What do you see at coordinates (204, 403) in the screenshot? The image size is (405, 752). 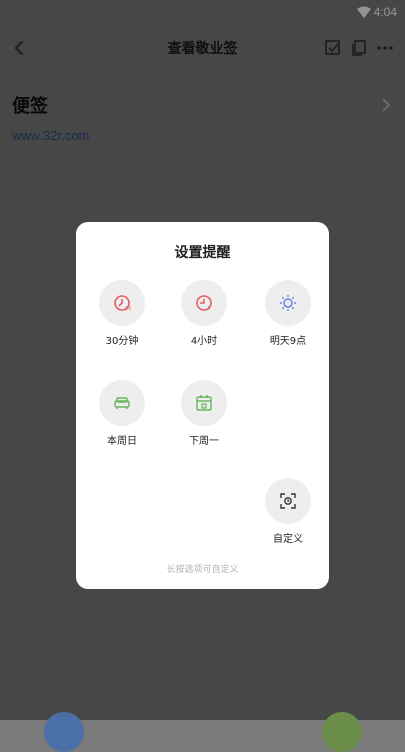 I see `option-next-monday-circle` at bounding box center [204, 403].